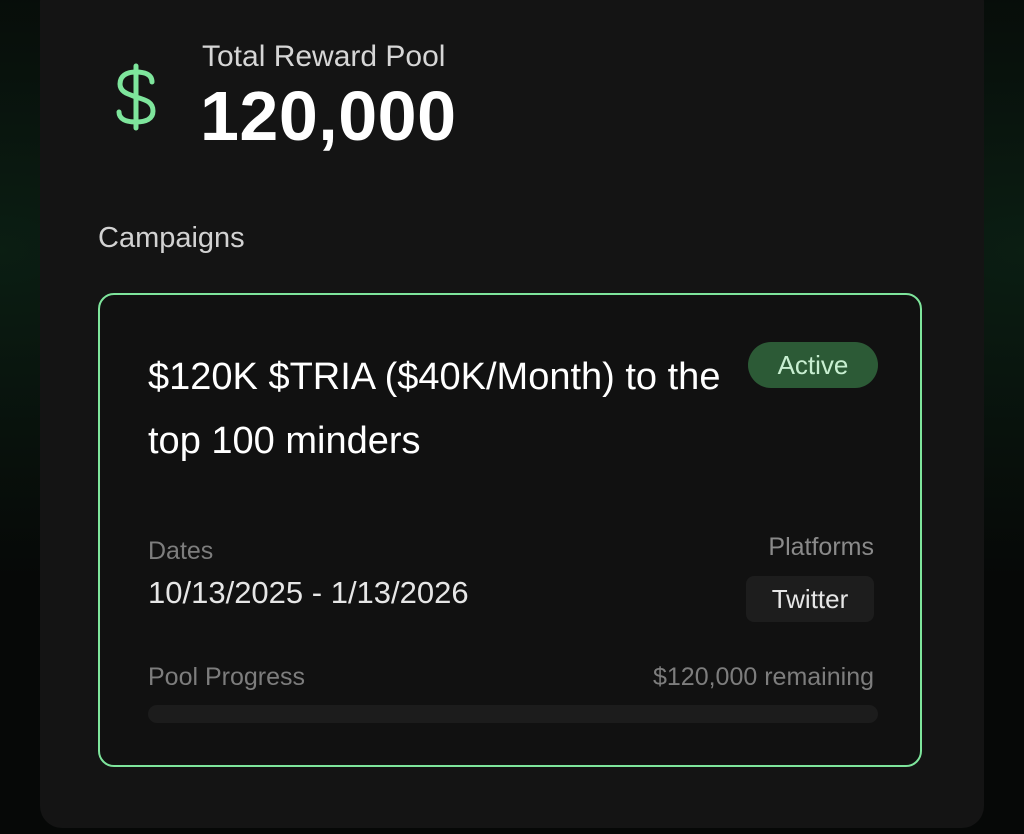  I want to click on pool-value: 120,000, so click(328, 116).